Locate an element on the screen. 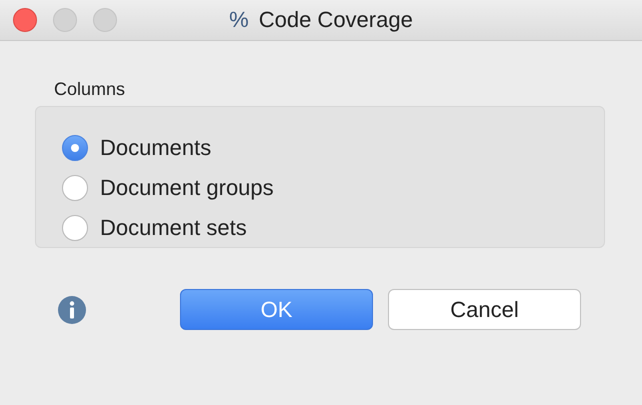 This screenshot has height=405, width=642. title-icon: % is located at coordinates (239, 20).